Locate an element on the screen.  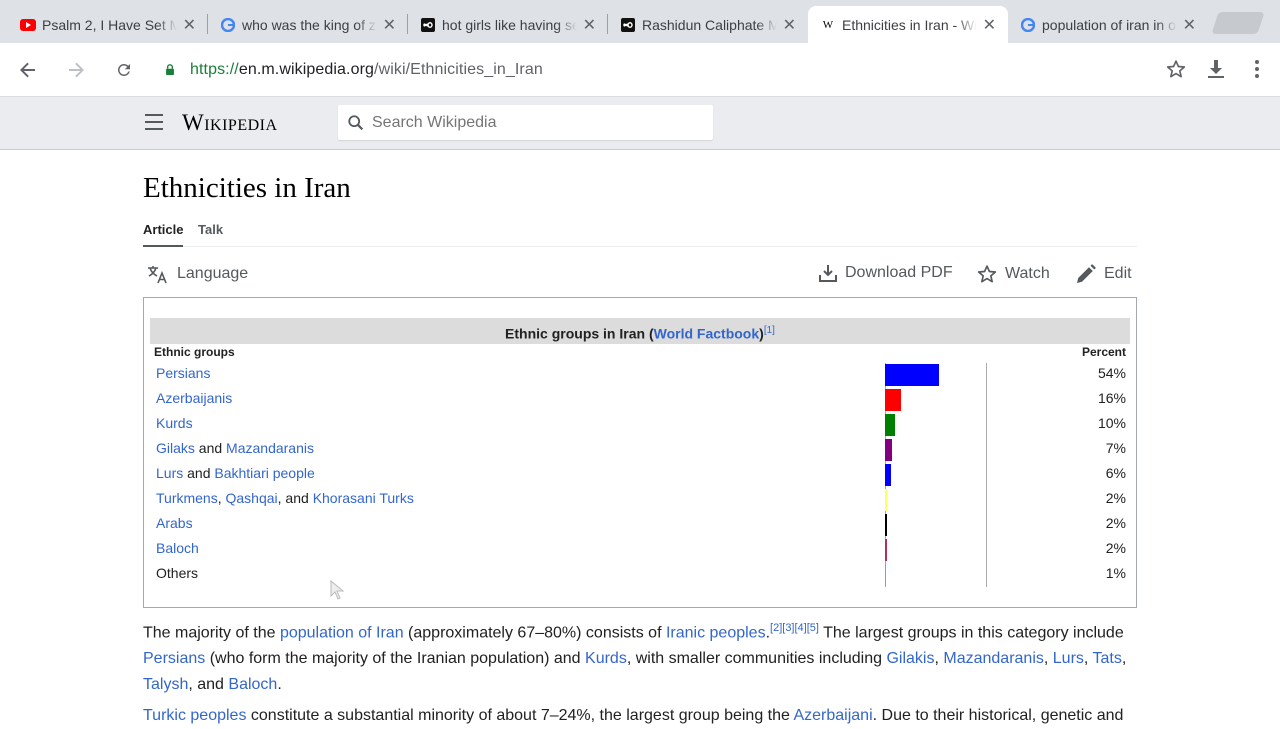
ethnic-group-link: Arabs is located at coordinates (174, 523).